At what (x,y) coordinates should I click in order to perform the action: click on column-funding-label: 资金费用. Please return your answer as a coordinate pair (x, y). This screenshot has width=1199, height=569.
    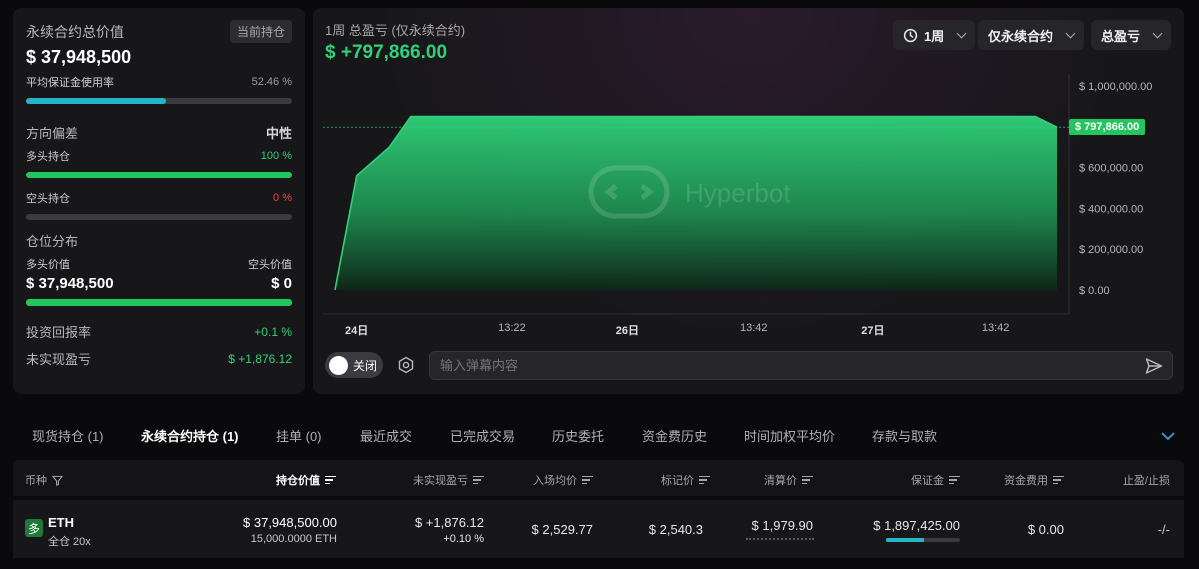
    Looking at the image, I should click on (1026, 481).